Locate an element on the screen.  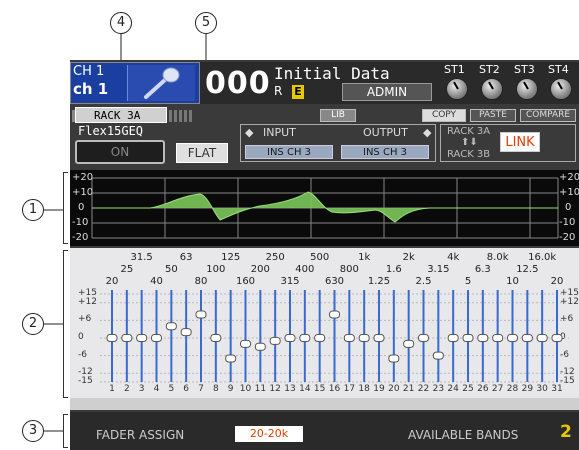
fader-assign-range-button: 20-20k is located at coordinates (269, 434).